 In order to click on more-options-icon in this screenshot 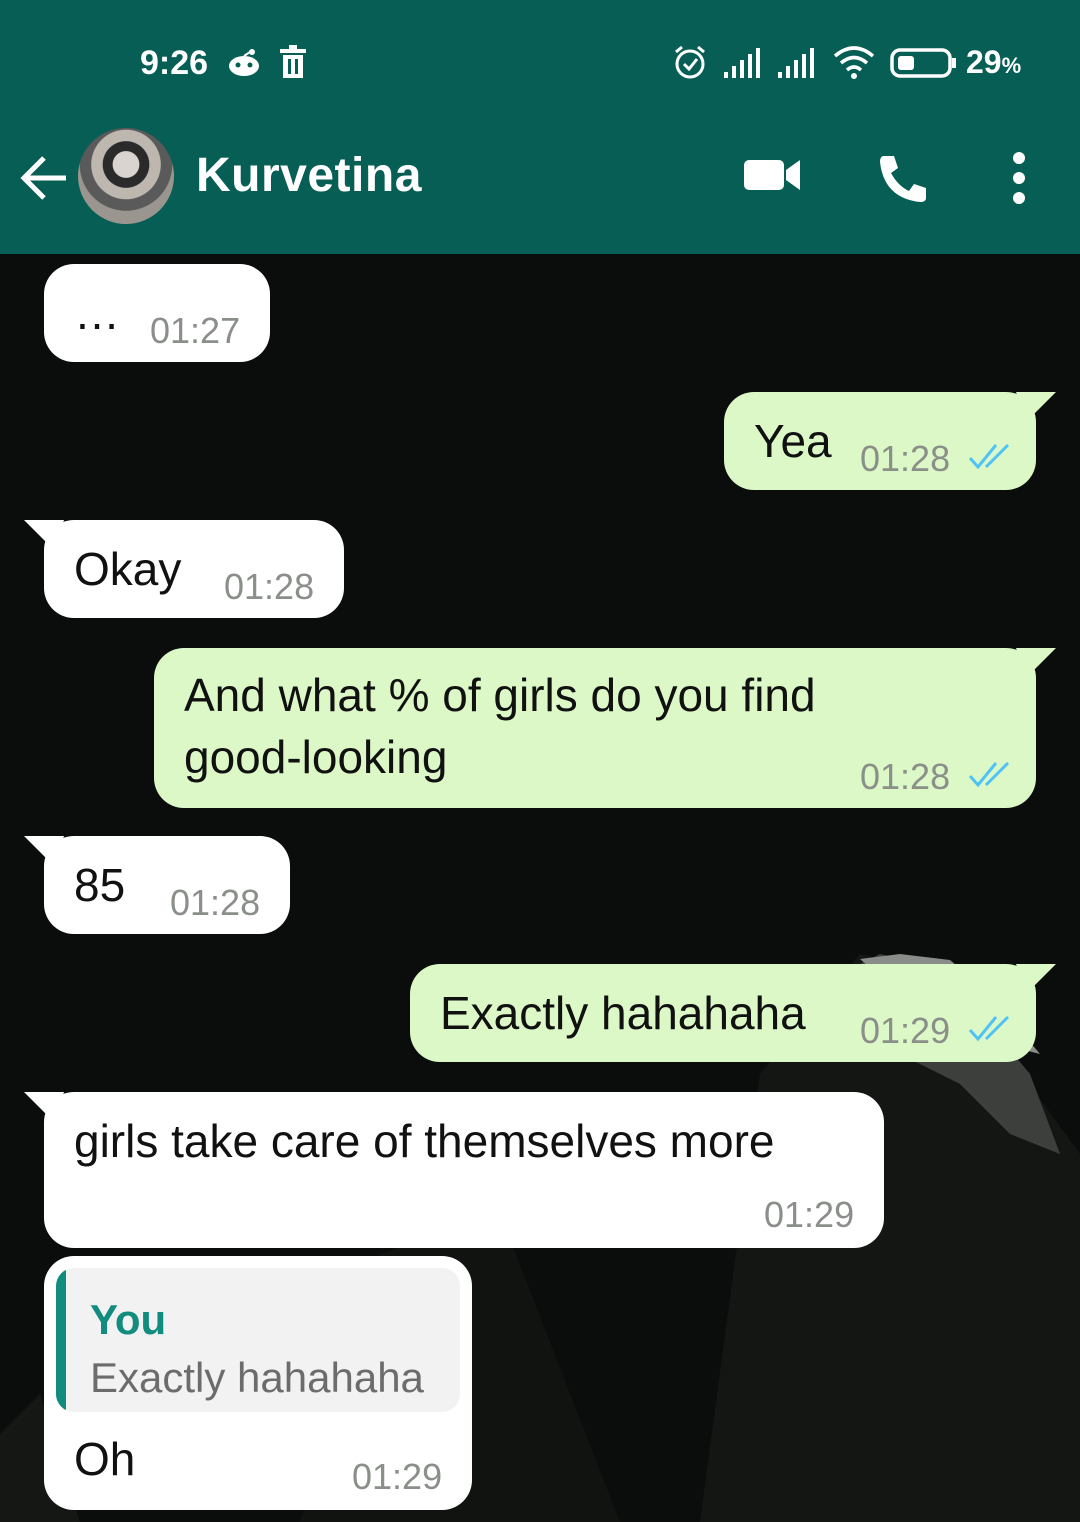, I will do `click(1019, 178)`.